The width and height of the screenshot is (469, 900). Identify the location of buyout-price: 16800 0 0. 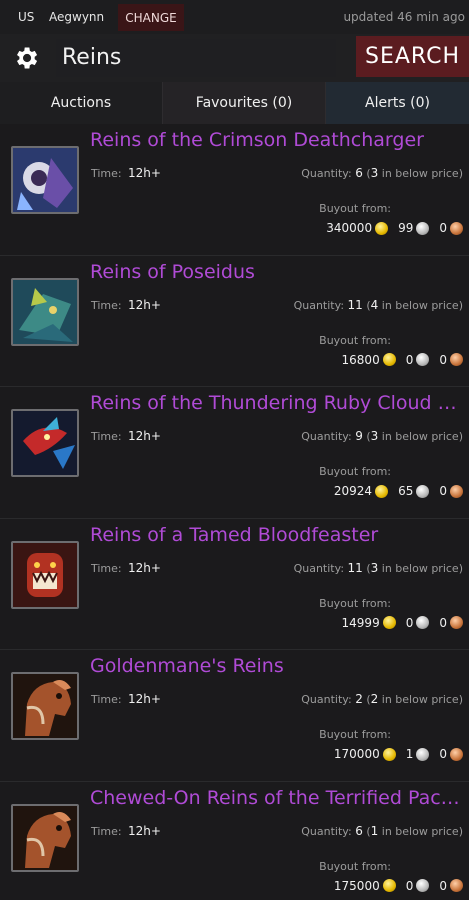
(402, 360).